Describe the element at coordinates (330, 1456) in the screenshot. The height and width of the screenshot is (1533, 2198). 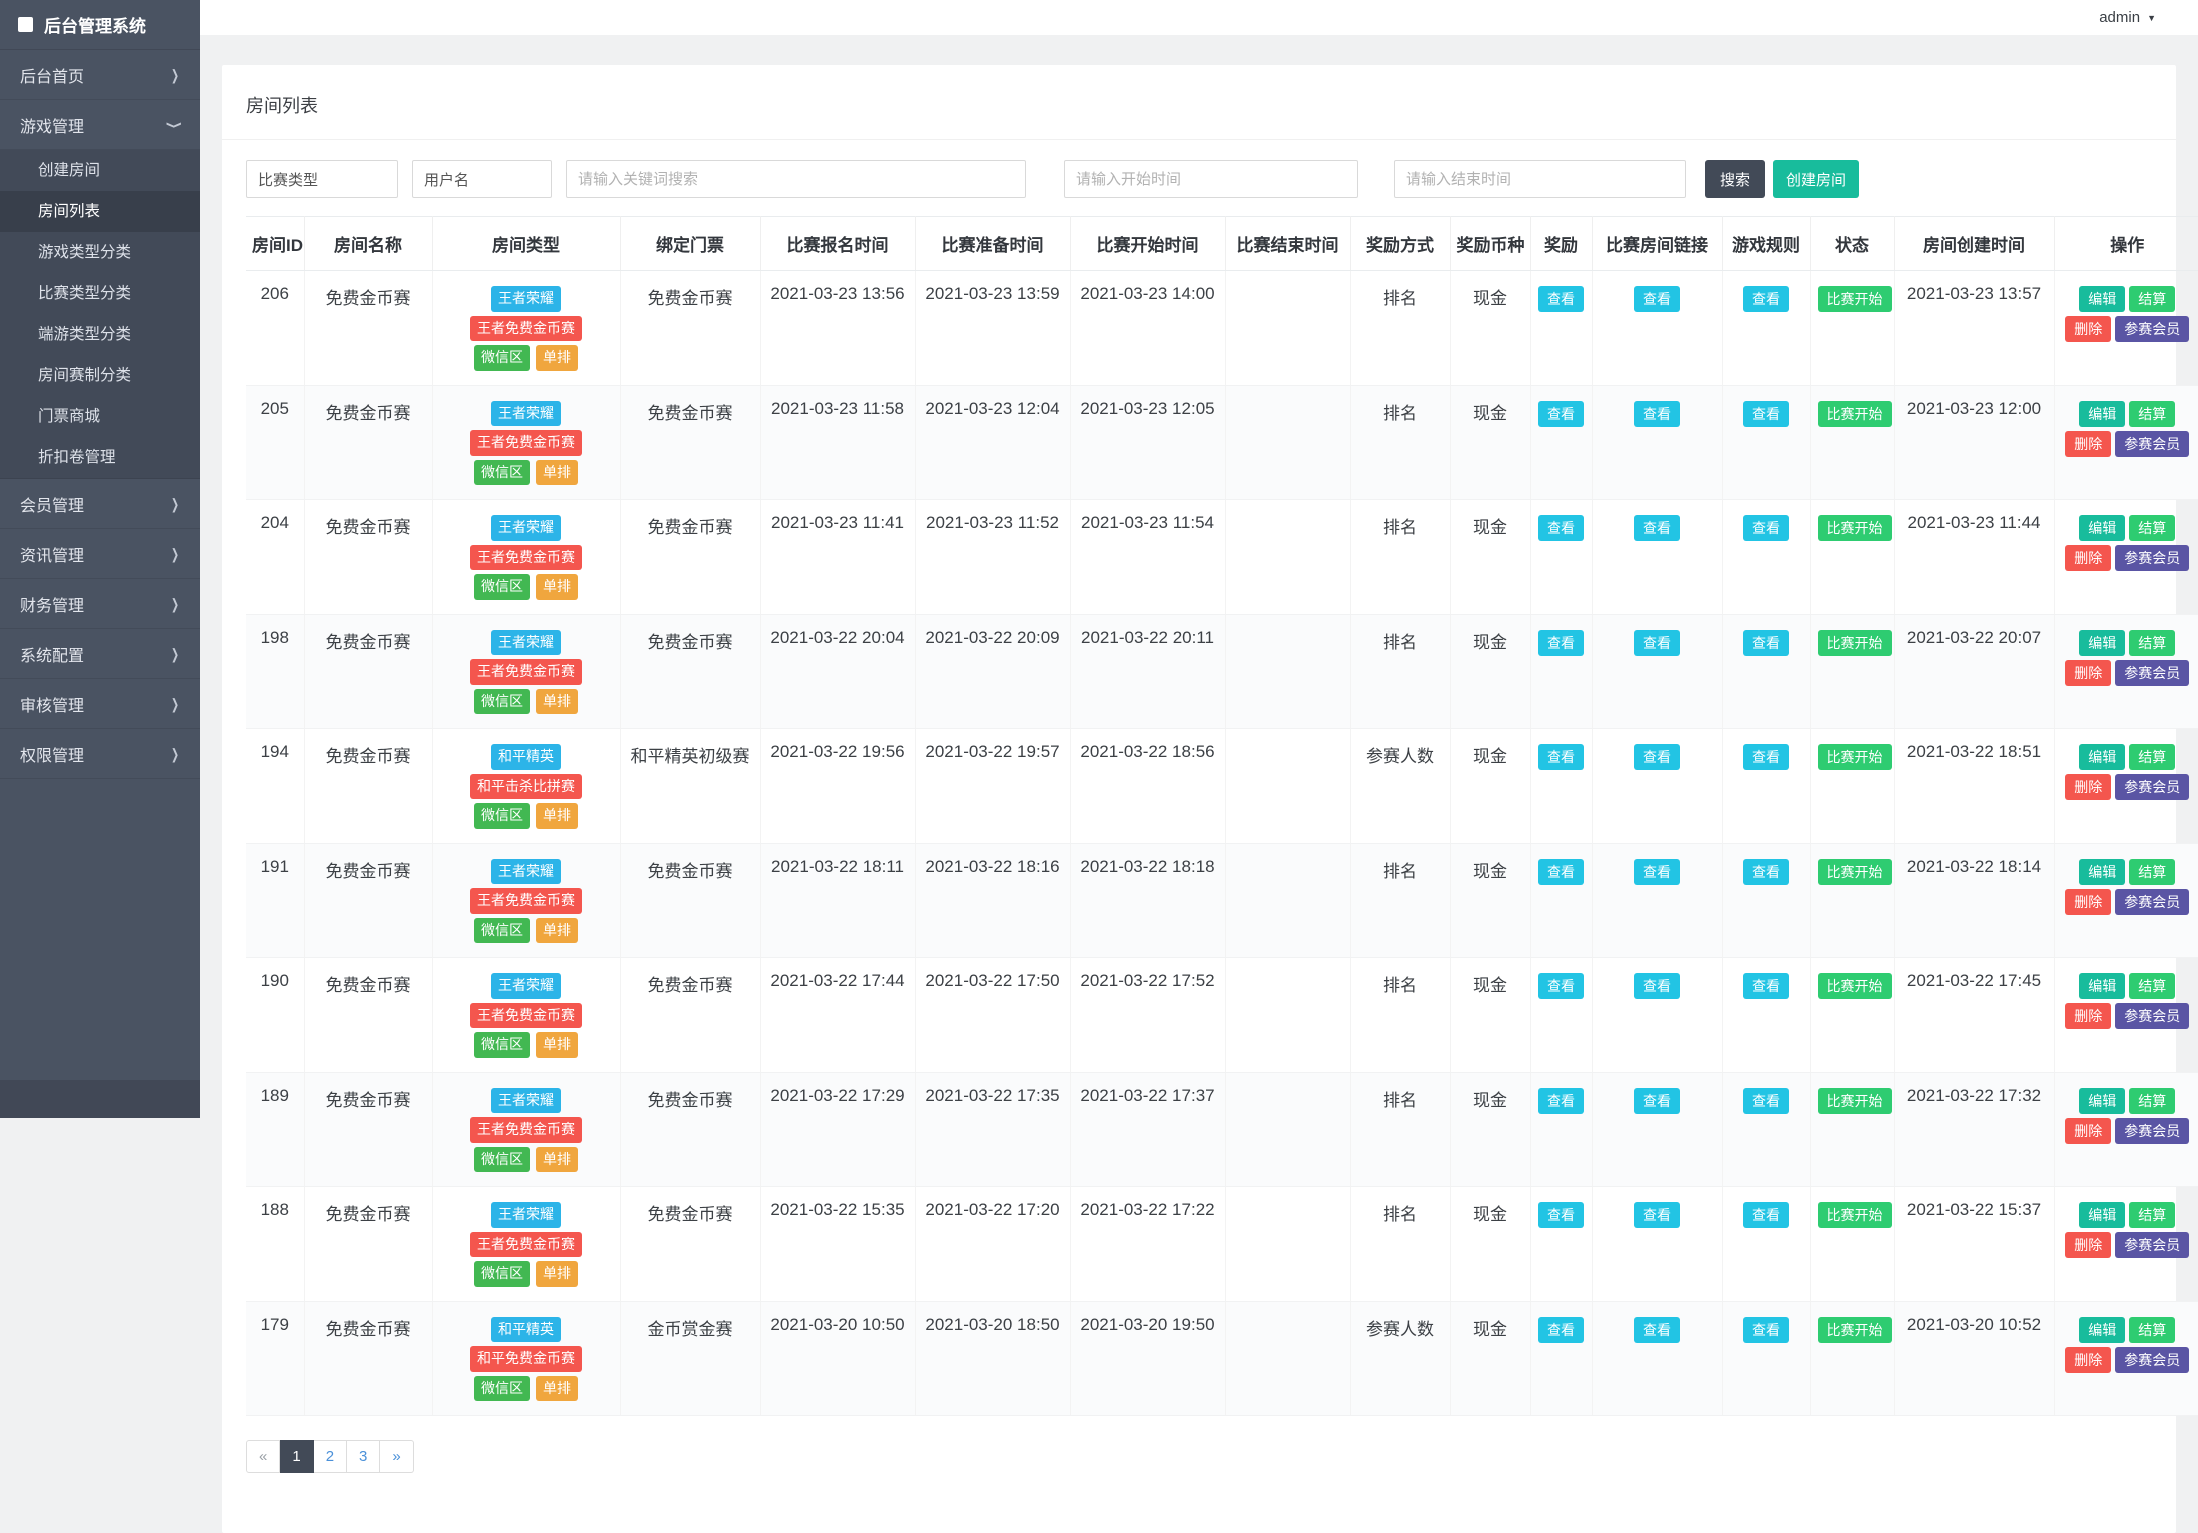
I see `pagination-page-2: 2` at that location.